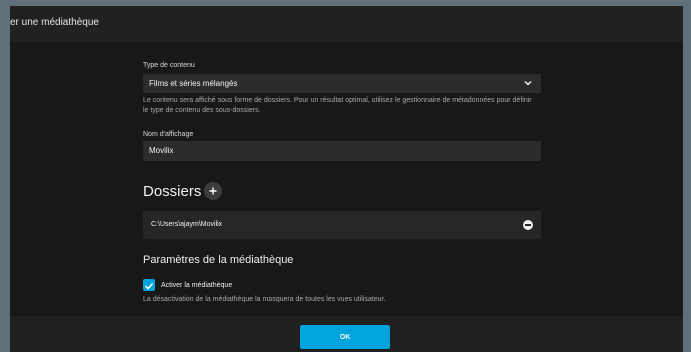 This screenshot has height=352, width=691. I want to click on folders-title: Dossiers, so click(172, 191).